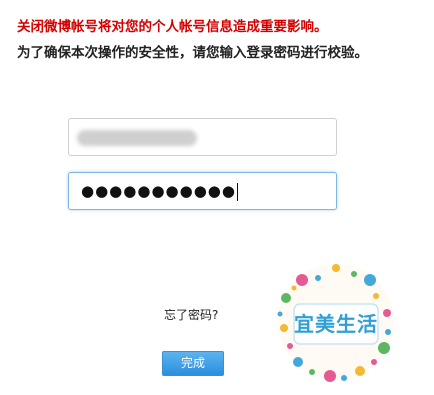 The height and width of the screenshot is (395, 434). What do you see at coordinates (192, 53) in the screenshot?
I see `instruction-text: 为了确保本次操作的安全性，请您输入登录密码进行校验。` at bounding box center [192, 53].